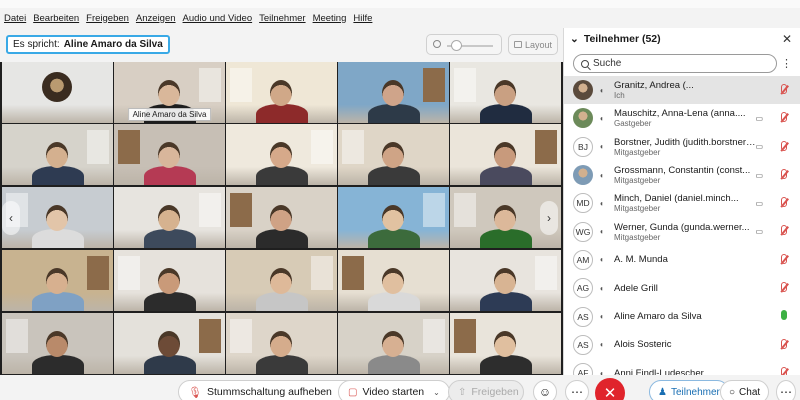  I want to click on participant-row: AS ◖ Aline Amaro da Silva, so click(682, 316).